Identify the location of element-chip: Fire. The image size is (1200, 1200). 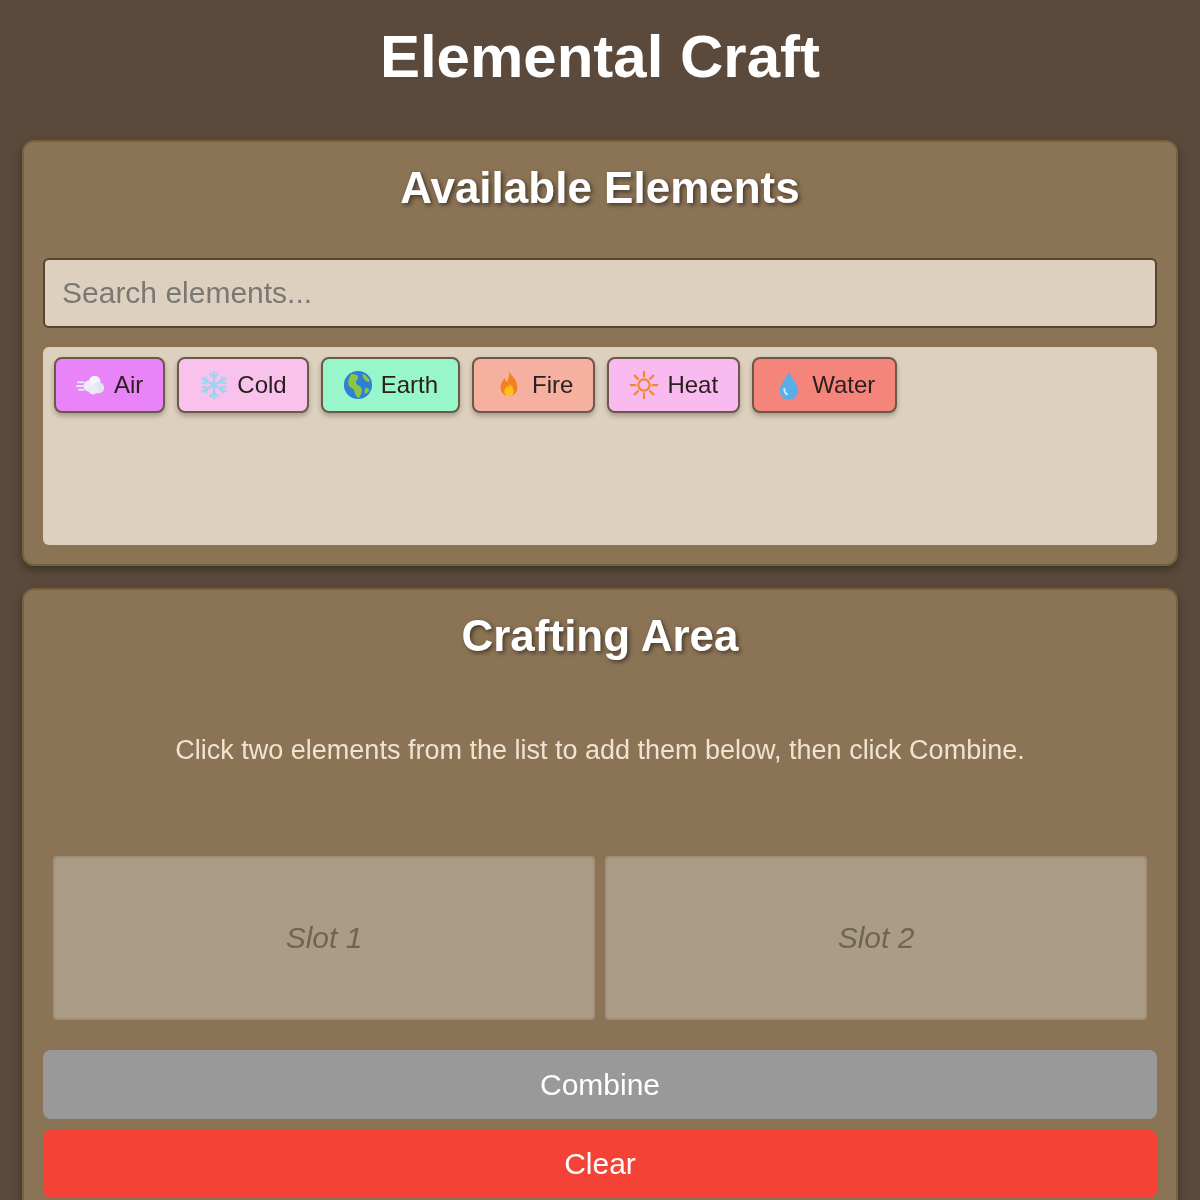
(534, 385).